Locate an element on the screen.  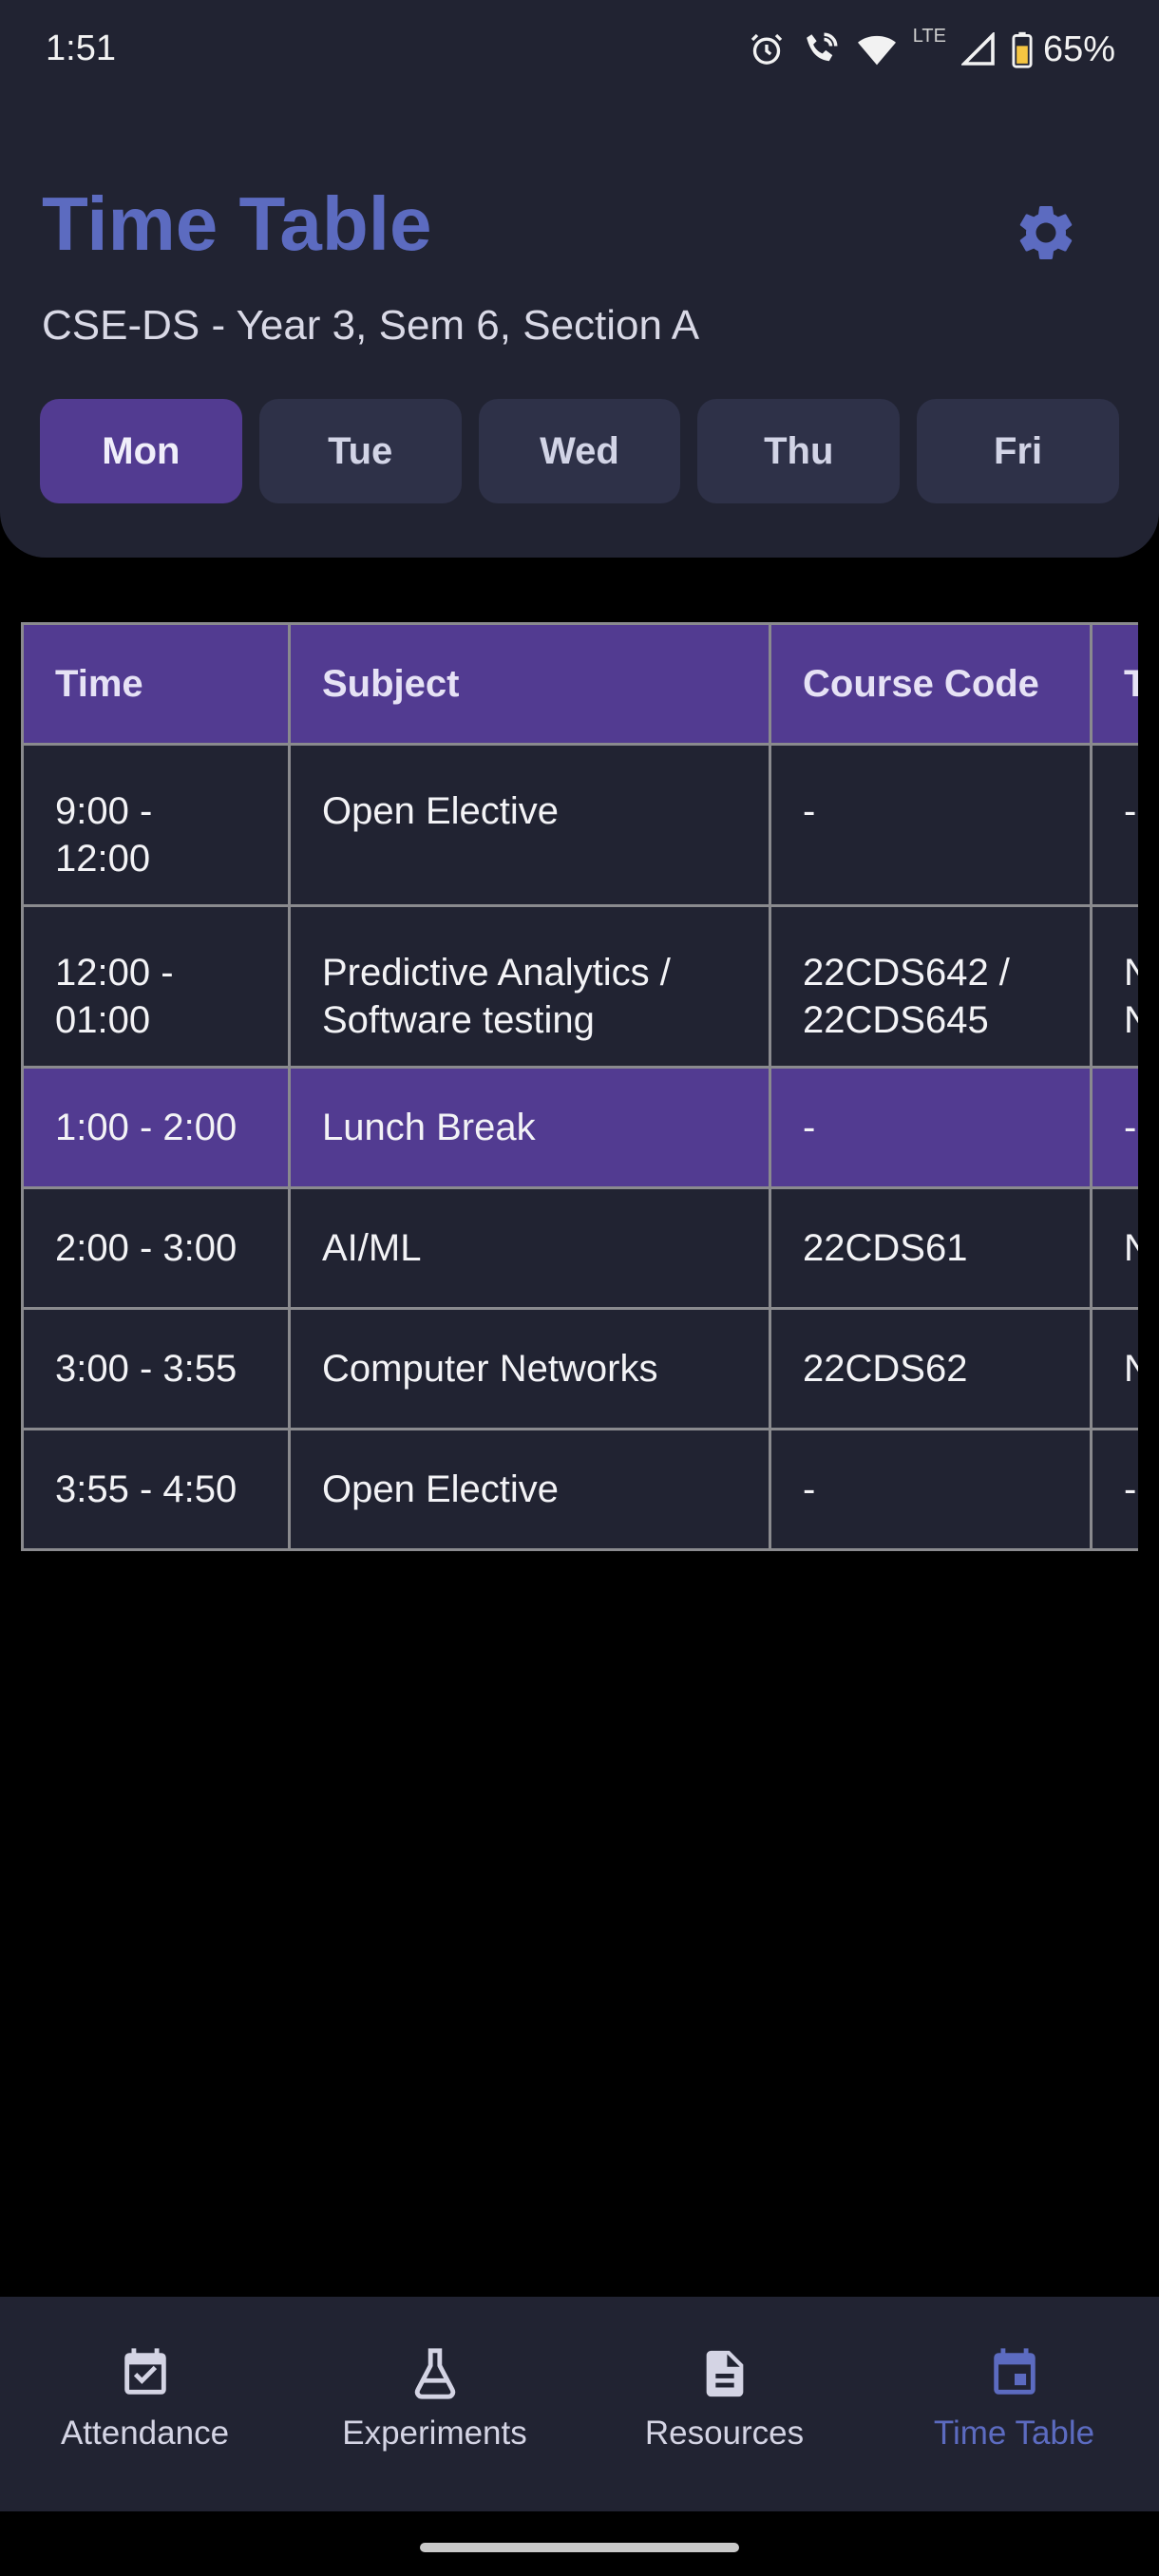
day-tab-tue: Tue is located at coordinates (360, 451).